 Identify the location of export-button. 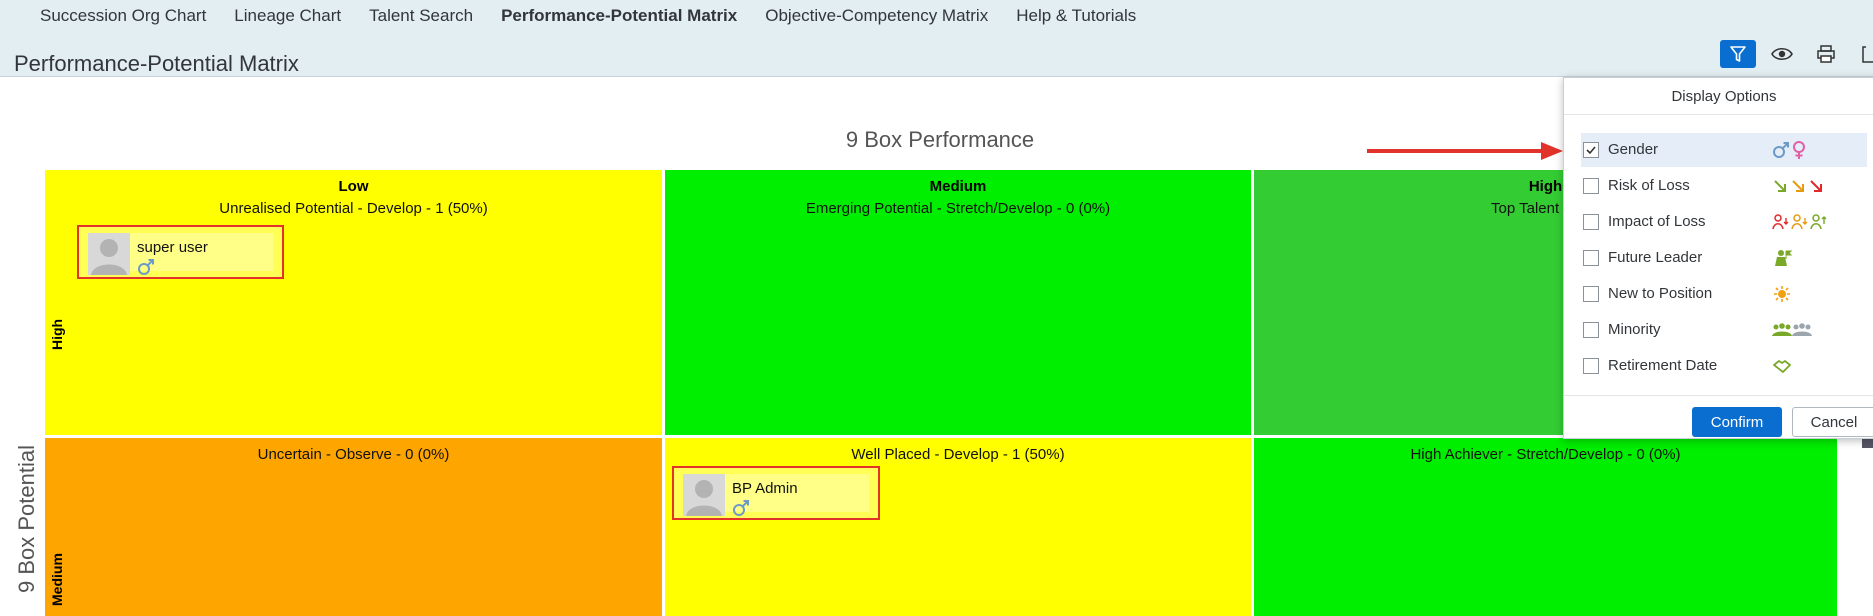
(1862, 54).